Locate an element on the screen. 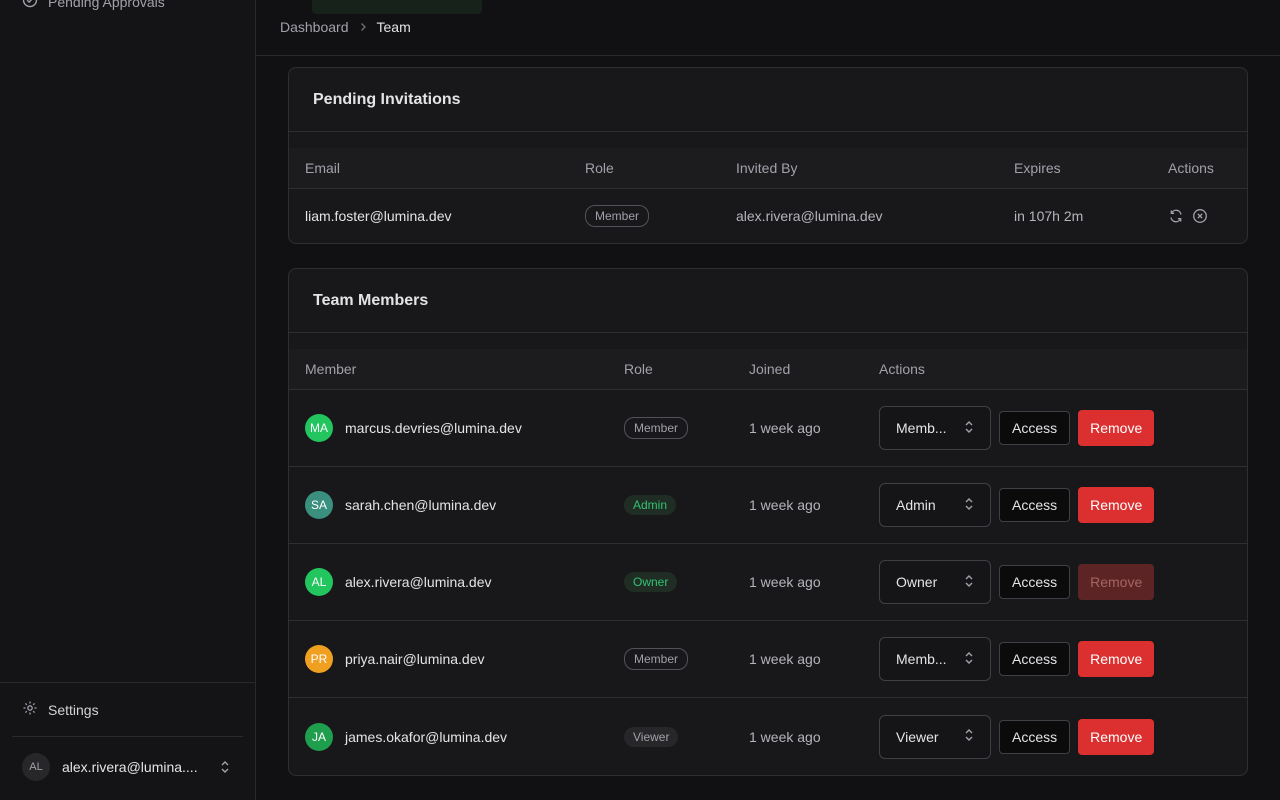  role-badge: Admin is located at coordinates (650, 505).